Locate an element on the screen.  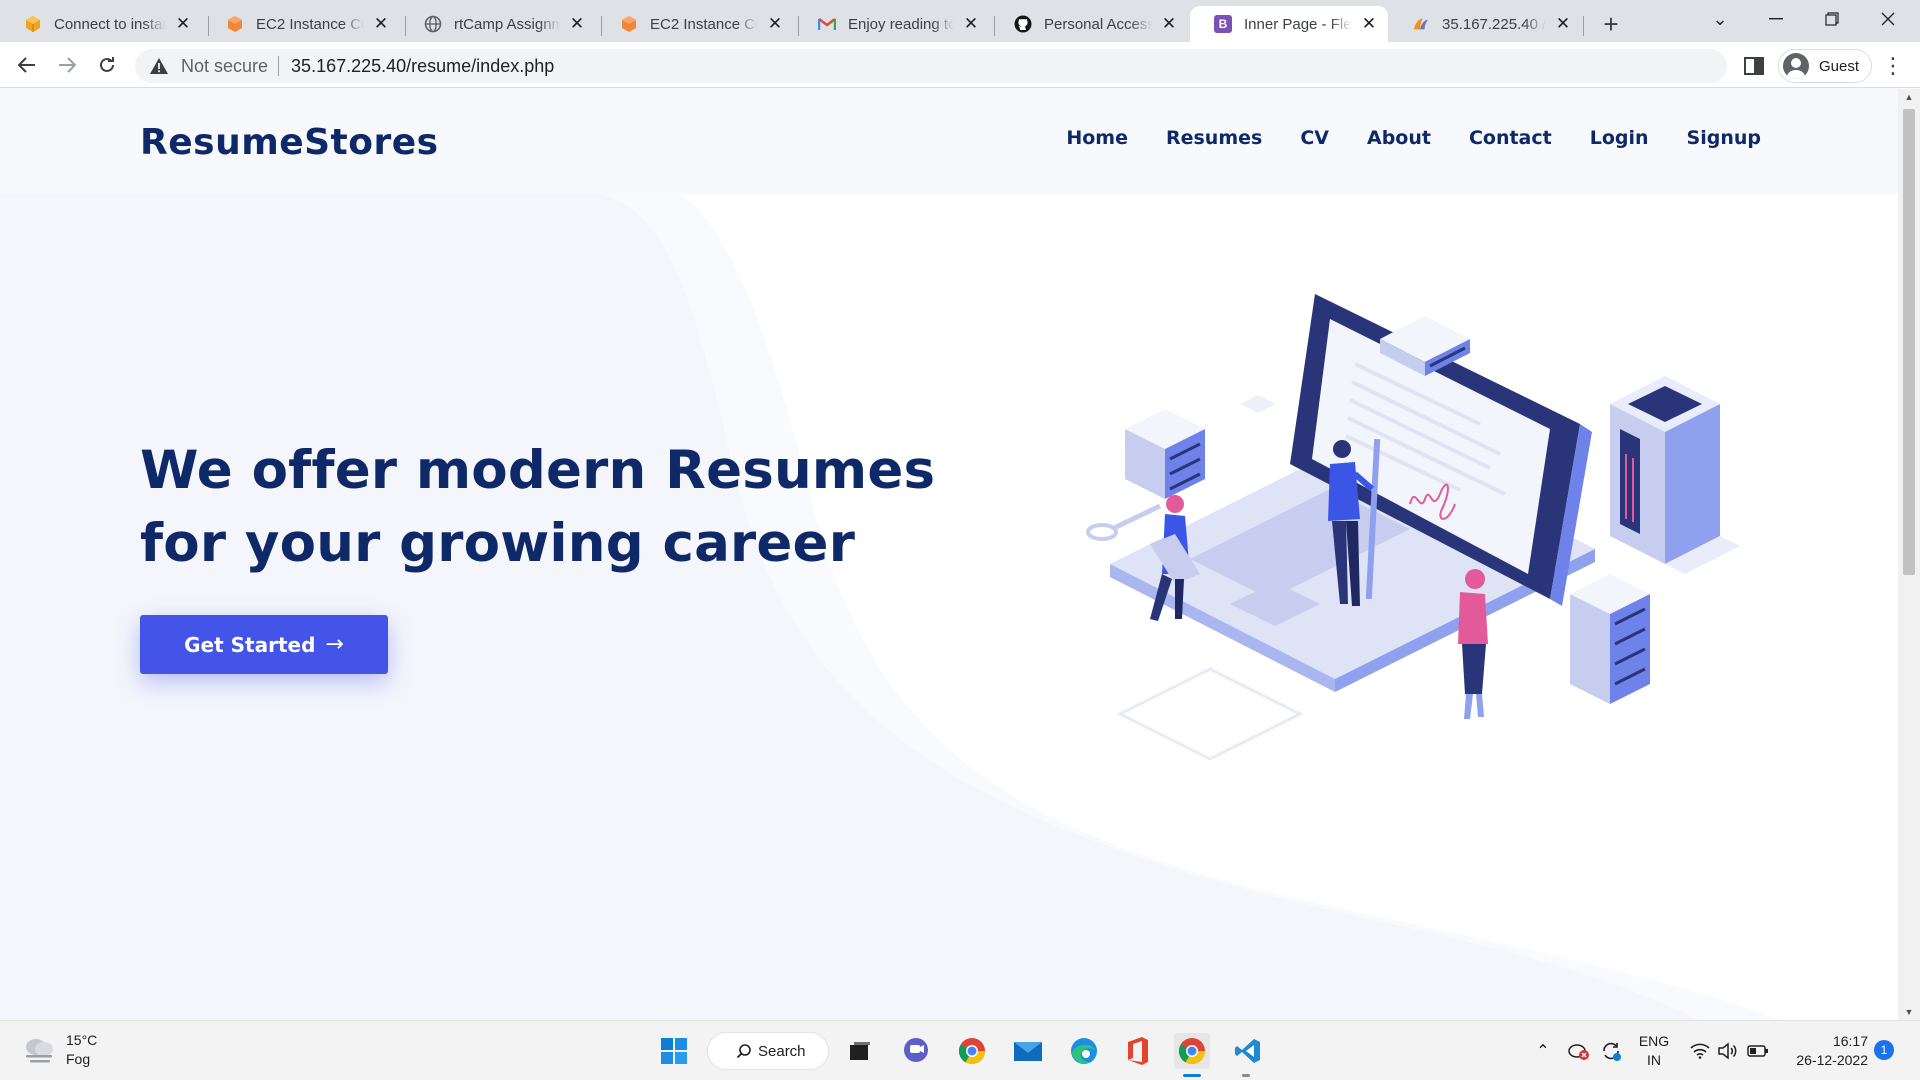
mail-icon is located at coordinates (1028, 1051).